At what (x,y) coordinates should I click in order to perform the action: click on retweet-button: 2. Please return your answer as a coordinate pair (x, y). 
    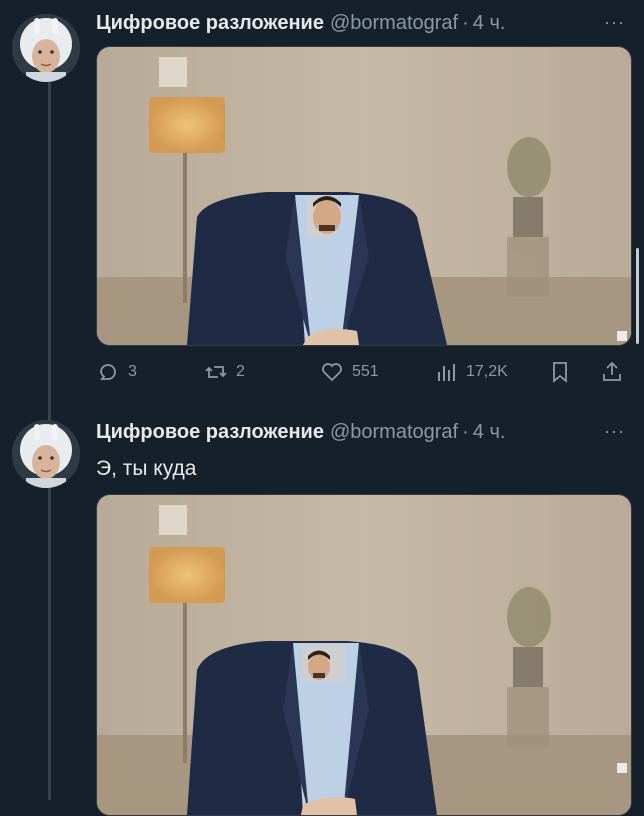
    Looking at the image, I should click on (224, 372).